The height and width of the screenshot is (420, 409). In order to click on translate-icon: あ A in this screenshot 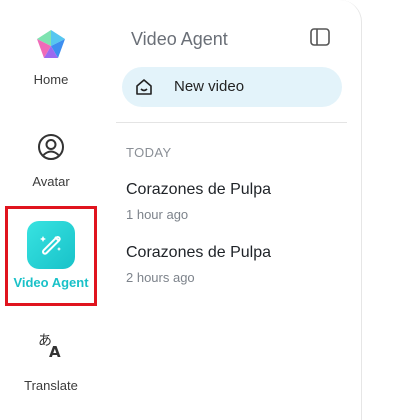, I will do `click(49, 346)`.